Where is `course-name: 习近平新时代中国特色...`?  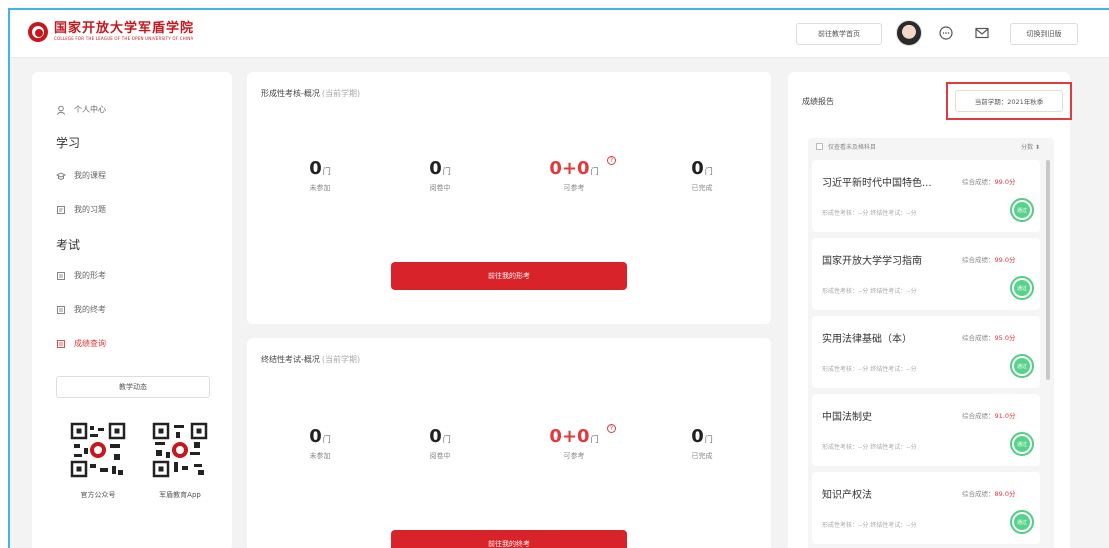 course-name: 习近平新时代中国特色... is located at coordinates (877, 183).